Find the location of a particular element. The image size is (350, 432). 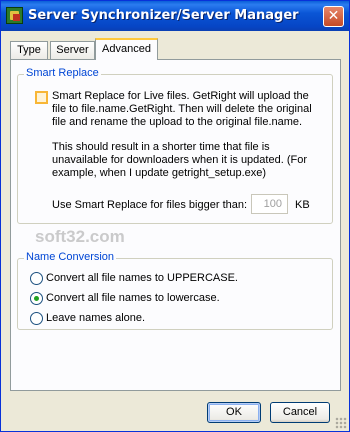

smart-replace-checkbox is located at coordinates (41, 97).